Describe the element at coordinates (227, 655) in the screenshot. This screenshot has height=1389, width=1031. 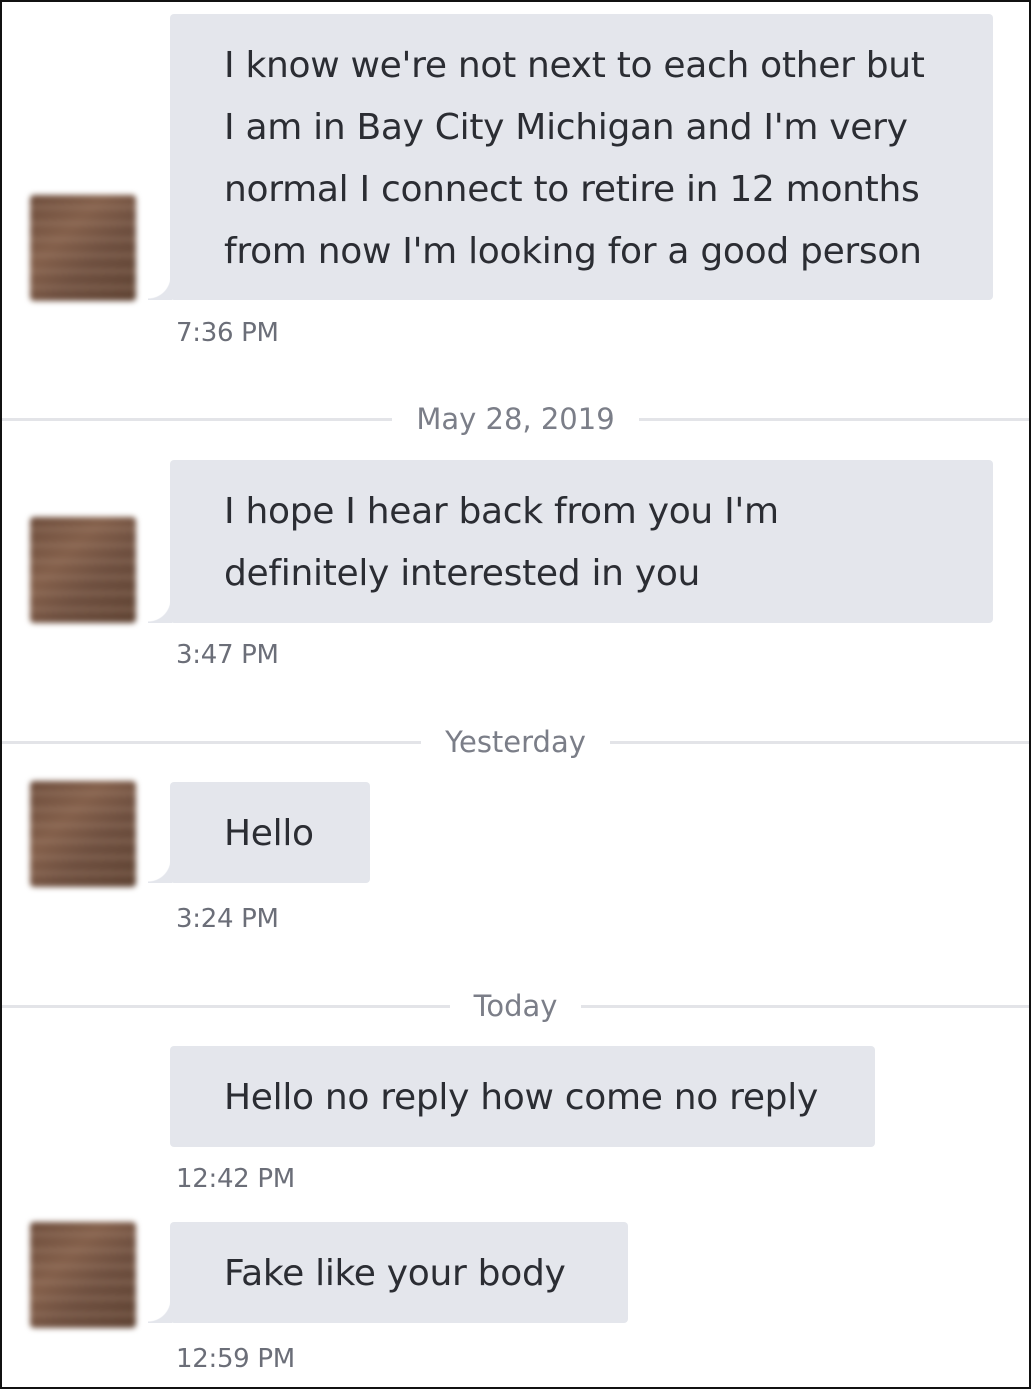
I see `message-timestamp: 3:47 PM` at that location.